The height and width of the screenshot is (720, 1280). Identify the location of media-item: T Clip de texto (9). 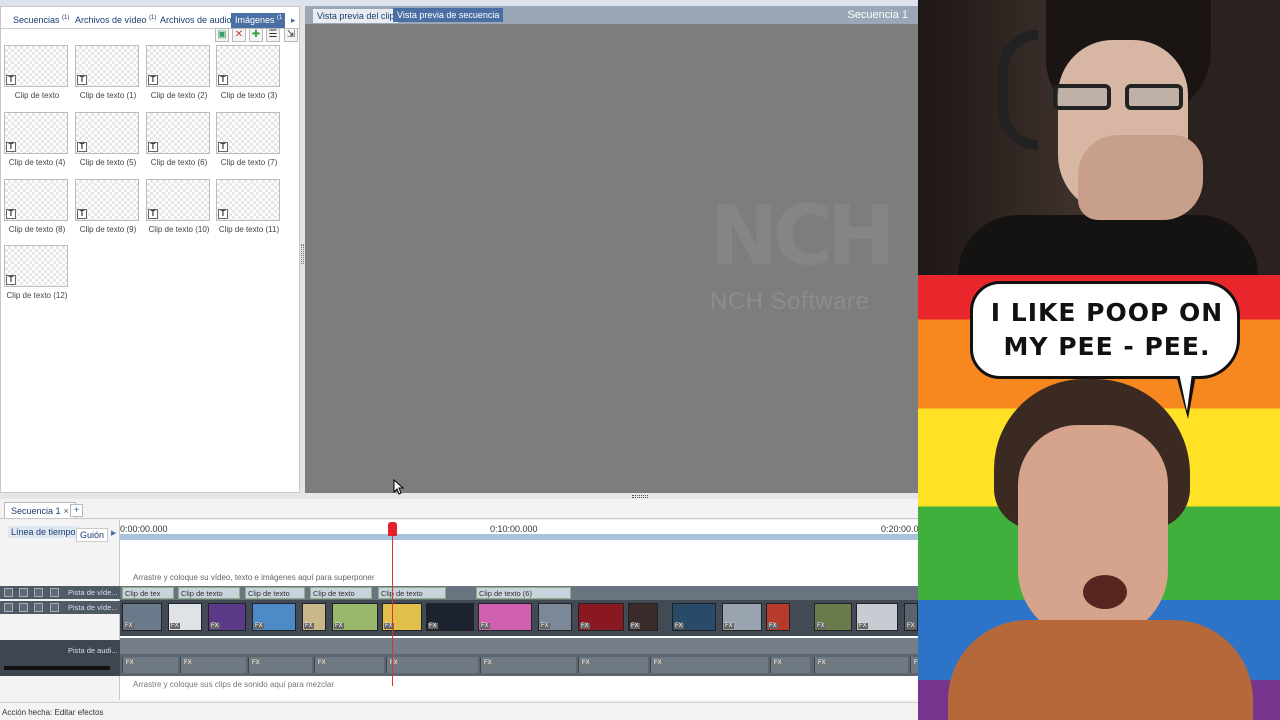
(108, 206).